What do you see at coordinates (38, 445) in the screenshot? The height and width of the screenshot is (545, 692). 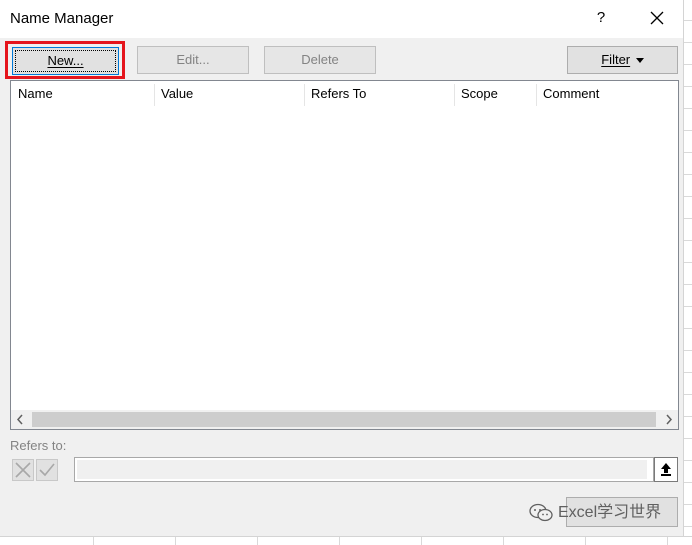 I see `refers-to-label: Refers to:` at bounding box center [38, 445].